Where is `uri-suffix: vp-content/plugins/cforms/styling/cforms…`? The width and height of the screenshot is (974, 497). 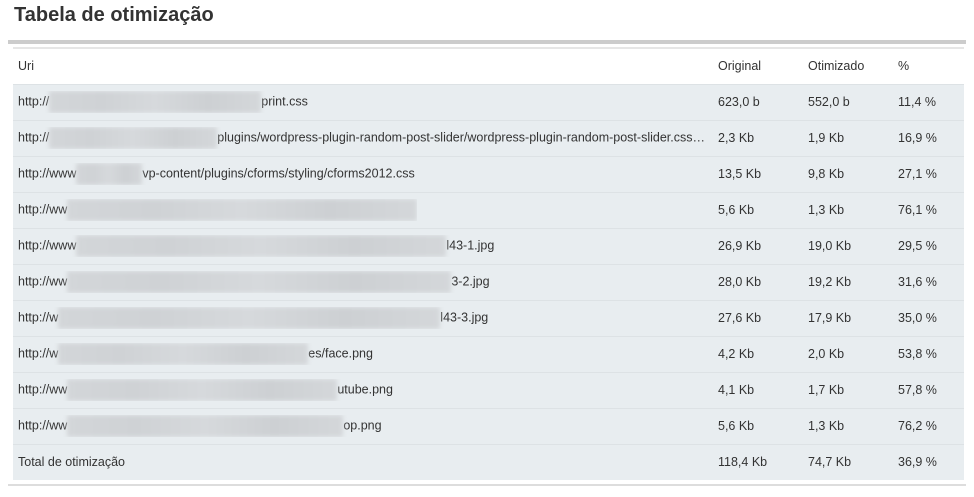
uri-suffix: vp-content/plugins/cforms/styling/cforms… is located at coordinates (278, 173).